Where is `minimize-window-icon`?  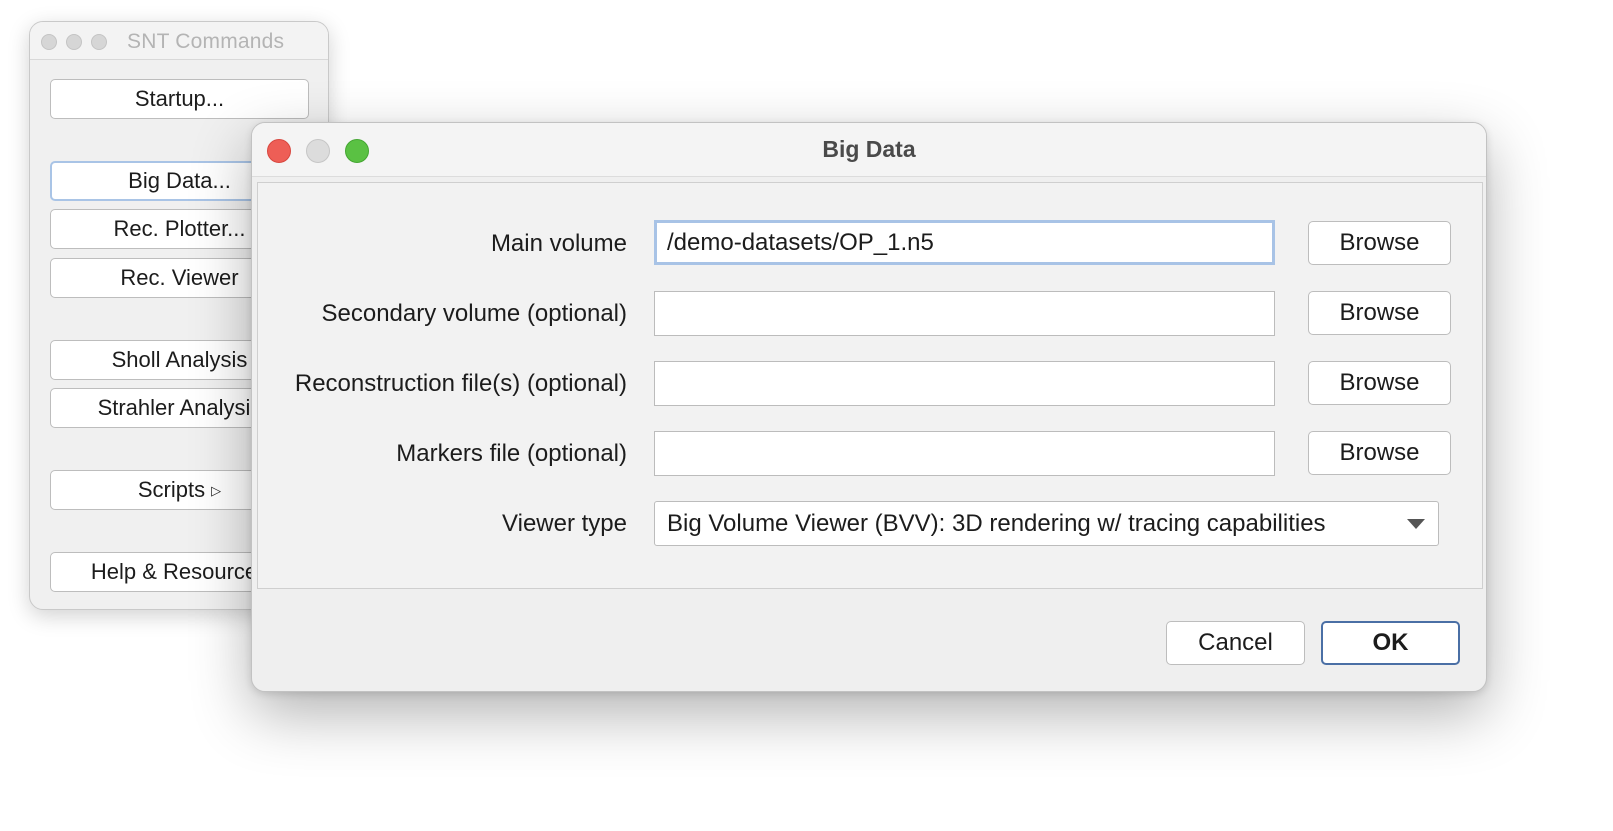 minimize-window-icon is located at coordinates (74, 42).